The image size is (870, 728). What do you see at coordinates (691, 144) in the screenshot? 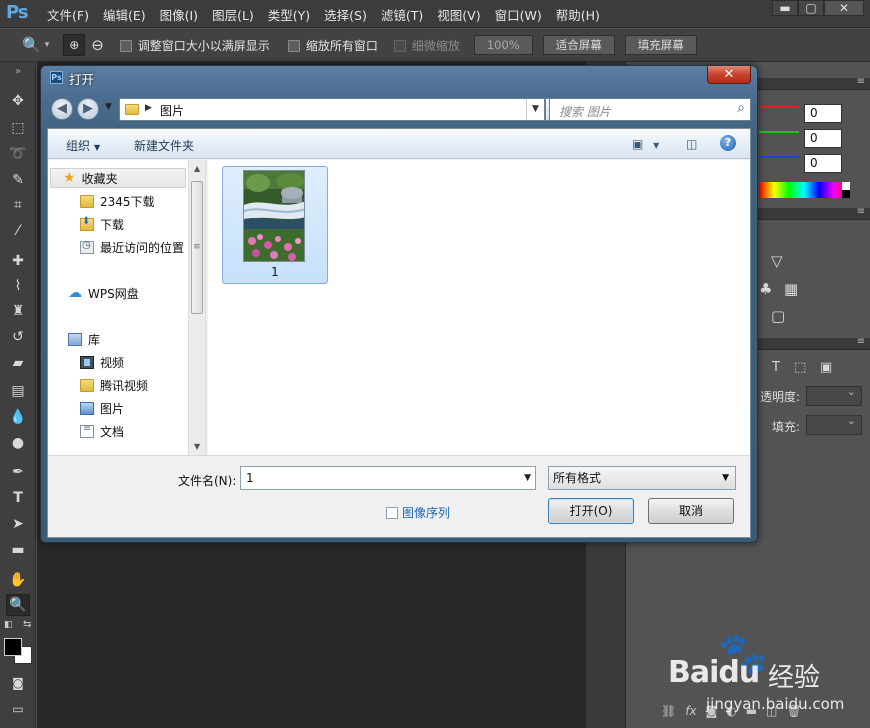
I see `preview-pane-icon: ◫` at bounding box center [691, 144].